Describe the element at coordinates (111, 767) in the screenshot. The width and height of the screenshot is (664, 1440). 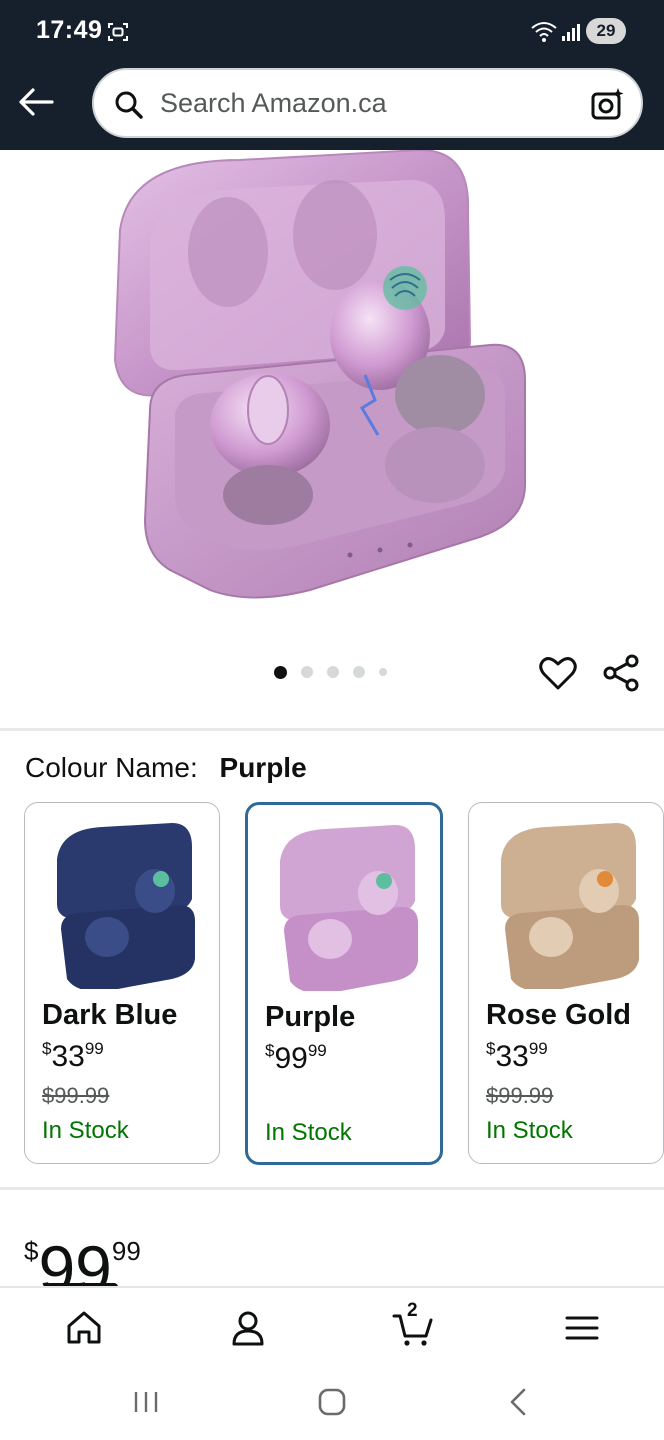
I see `colour-label: Colour Name:` at that location.